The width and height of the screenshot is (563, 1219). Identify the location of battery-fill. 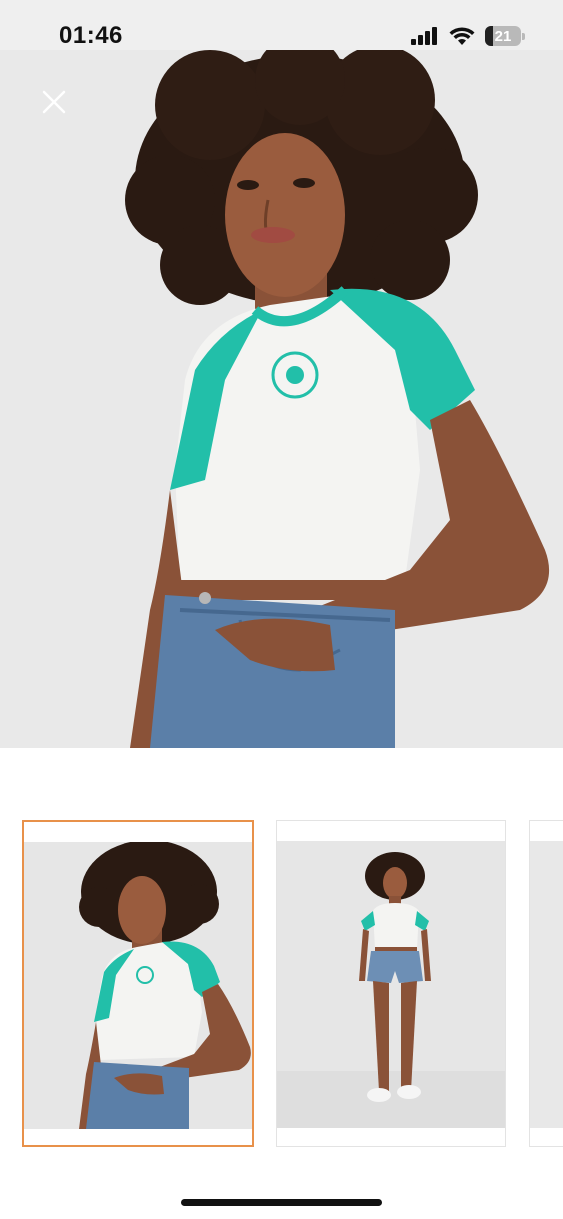
(489, 36).